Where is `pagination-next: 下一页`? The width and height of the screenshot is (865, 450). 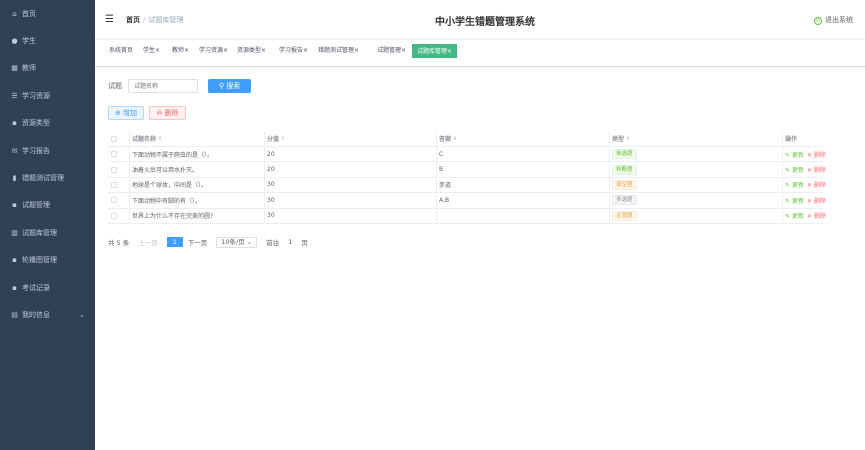
pagination-next: 下一页 is located at coordinates (198, 242).